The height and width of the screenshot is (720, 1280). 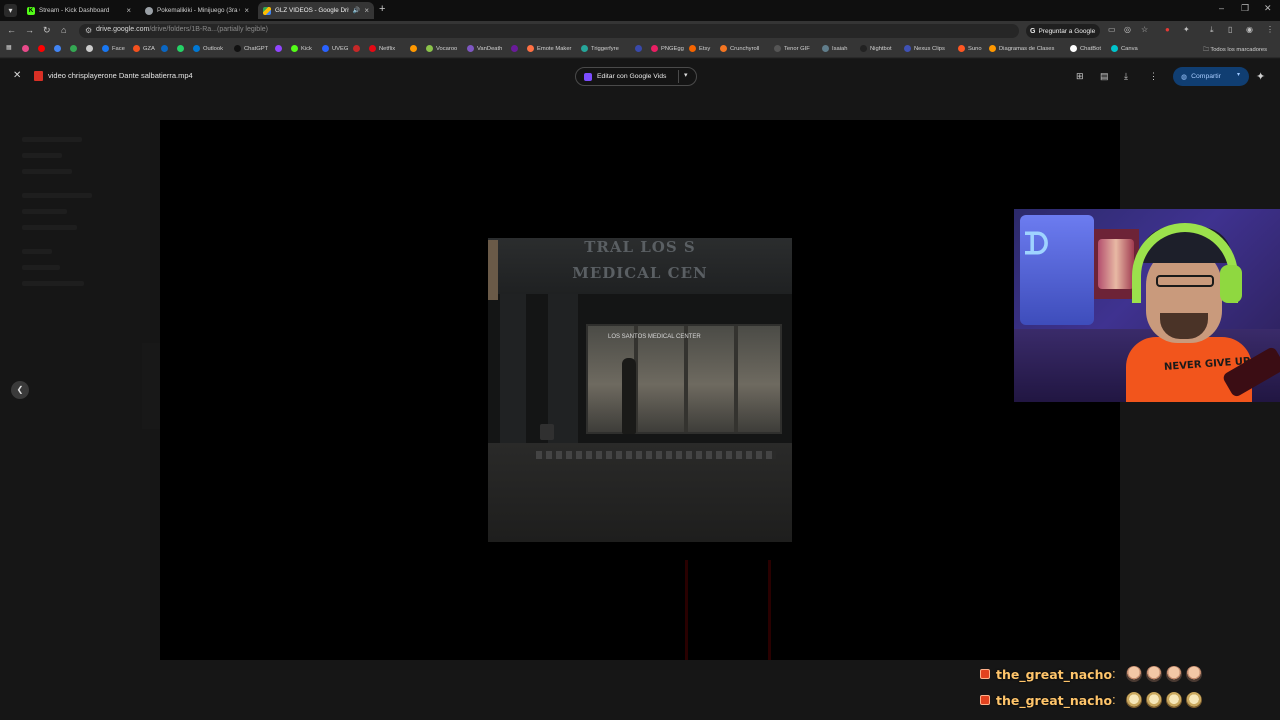 What do you see at coordinates (1027, 48) in the screenshot?
I see `bookmark-label: Diagramas de Clases` at bounding box center [1027, 48].